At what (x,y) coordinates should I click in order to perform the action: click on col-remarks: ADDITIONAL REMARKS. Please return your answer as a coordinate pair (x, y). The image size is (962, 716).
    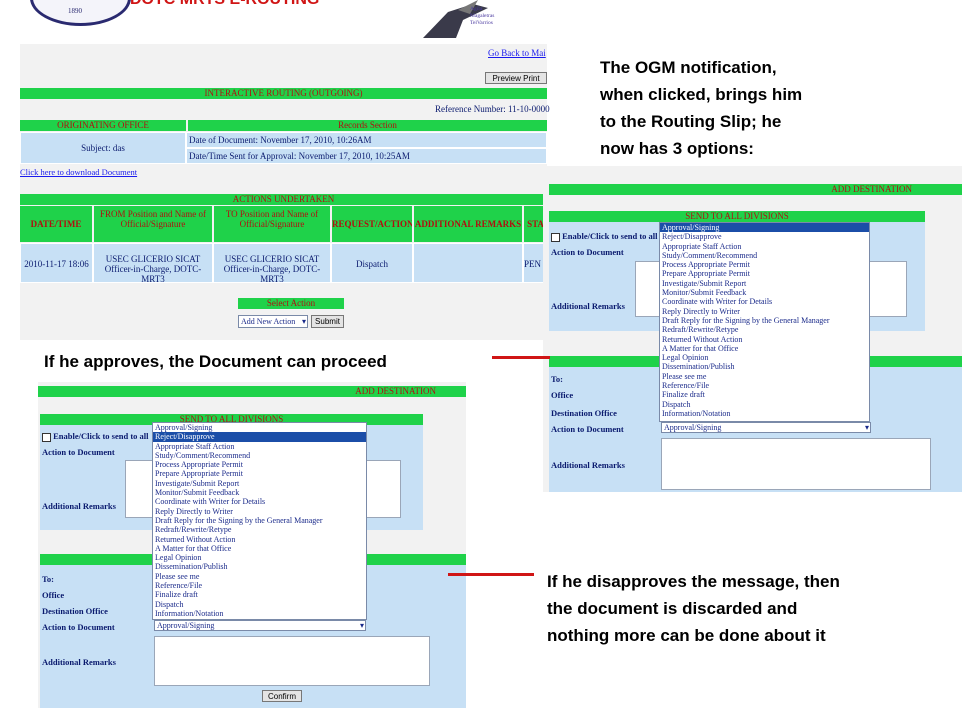
    Looking at the image, I should click on (468, 224).